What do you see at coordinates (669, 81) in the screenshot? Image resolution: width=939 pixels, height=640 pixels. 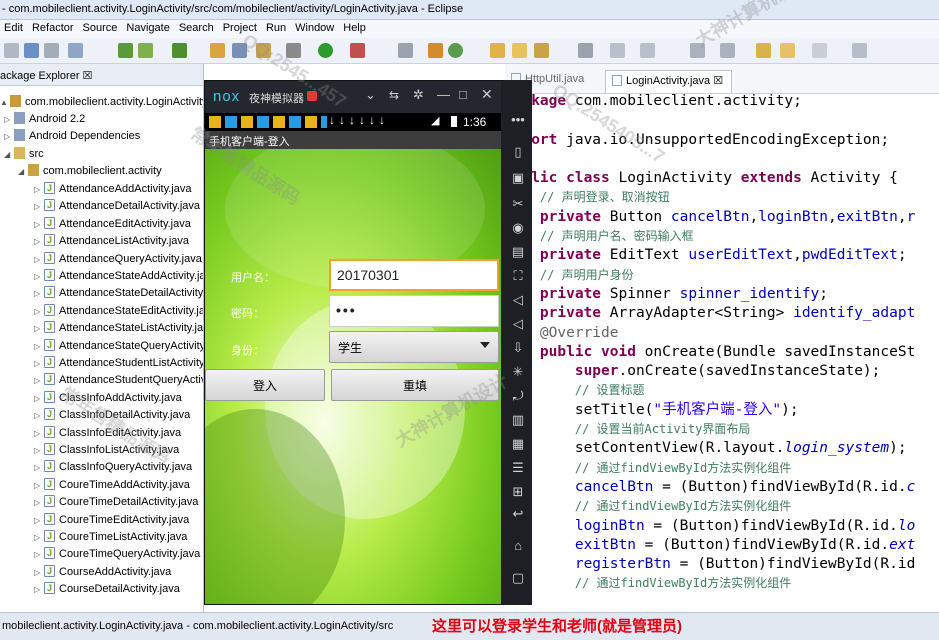 I see `tab-loginactivity: LoginActivity.java ☒` at bounding box center [669, 81].